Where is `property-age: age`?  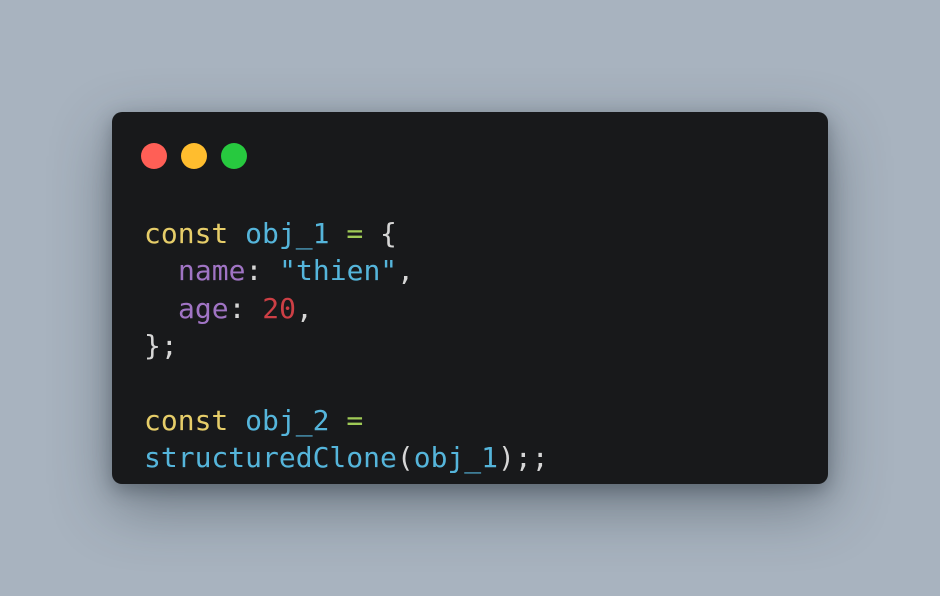 property-age: age is located at coordinates (203, 308).